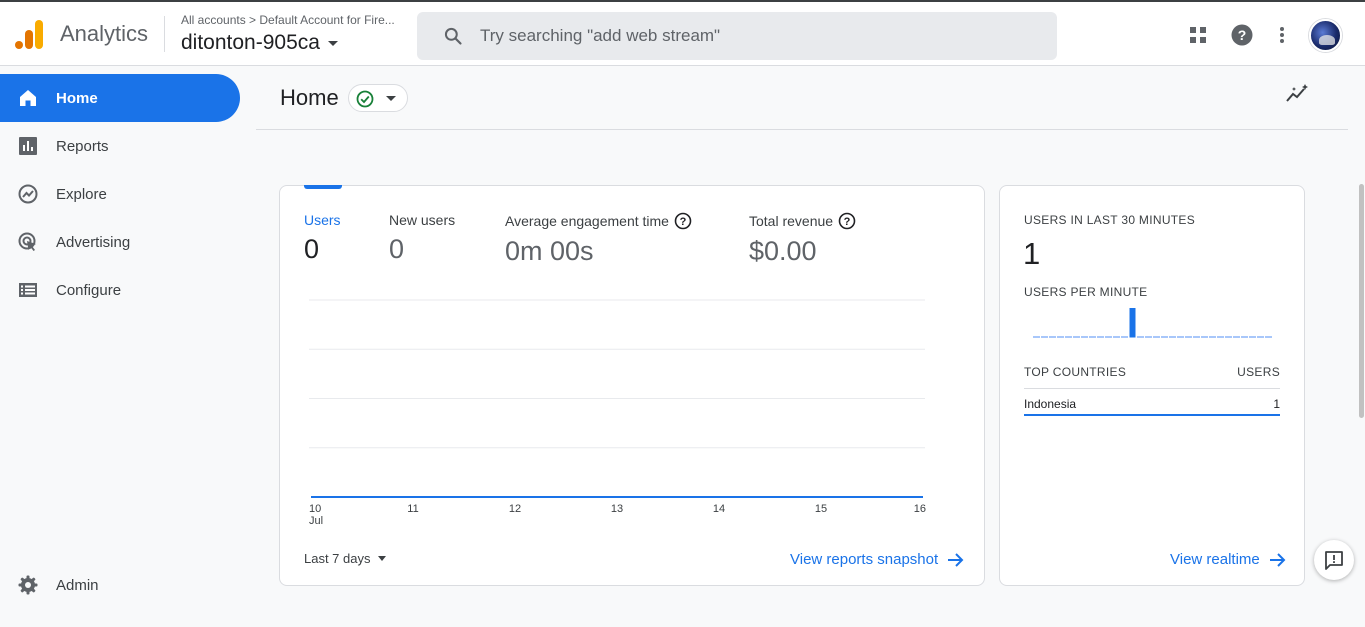 This screenshot has width=1365, height=627. I want to click on x-tick-label: 13, so click(617, 509).